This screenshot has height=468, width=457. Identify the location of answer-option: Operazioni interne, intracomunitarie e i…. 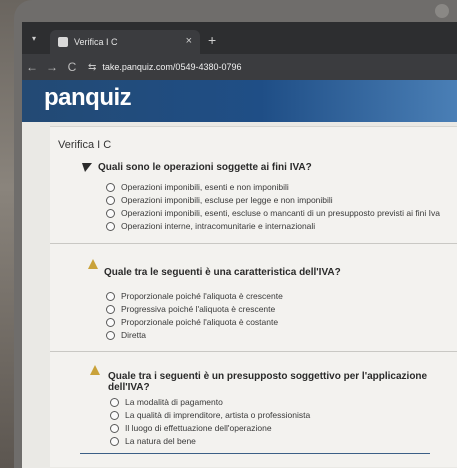
(210, 226).